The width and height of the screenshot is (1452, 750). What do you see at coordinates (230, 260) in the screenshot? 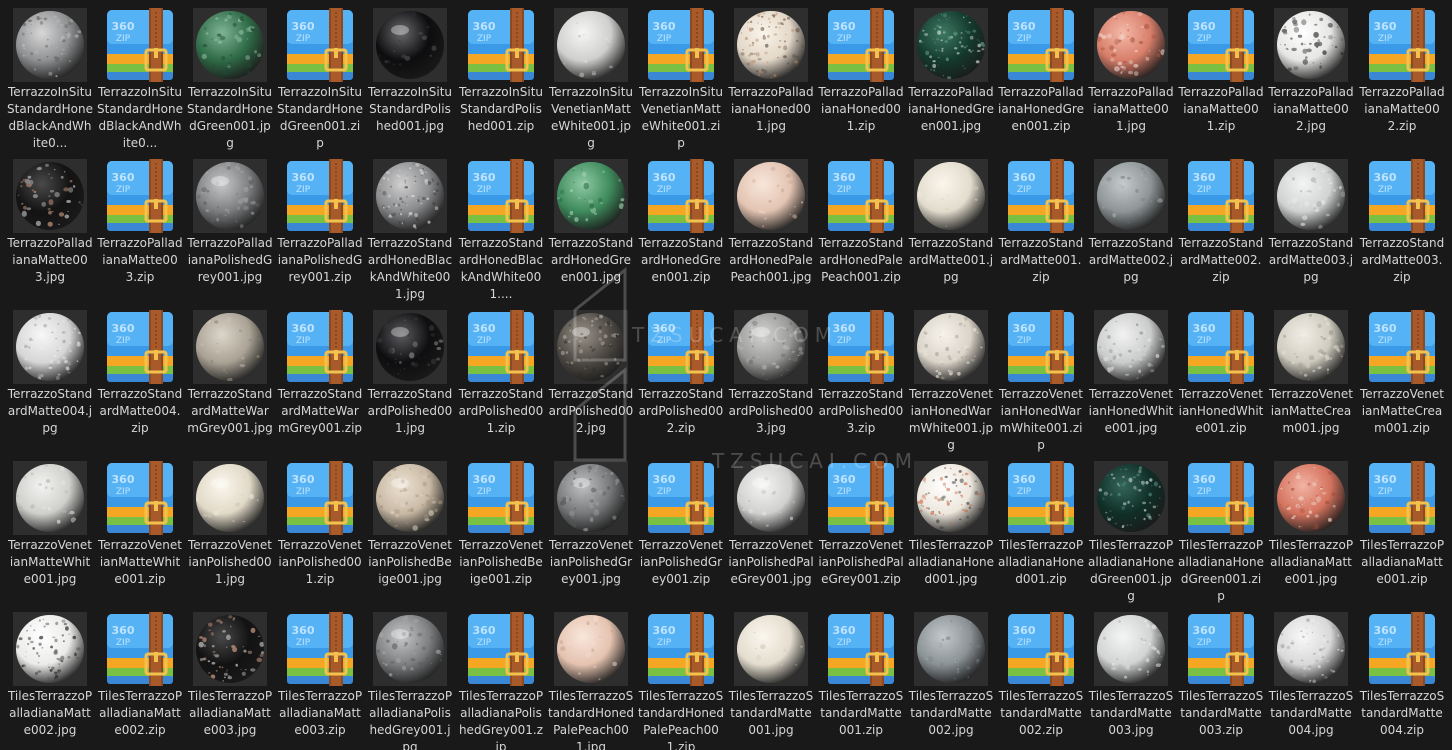
I see `file-name-label: TerrazzoPalladianaPolishedGrey001.jpg` at bounding box center [230, 260].